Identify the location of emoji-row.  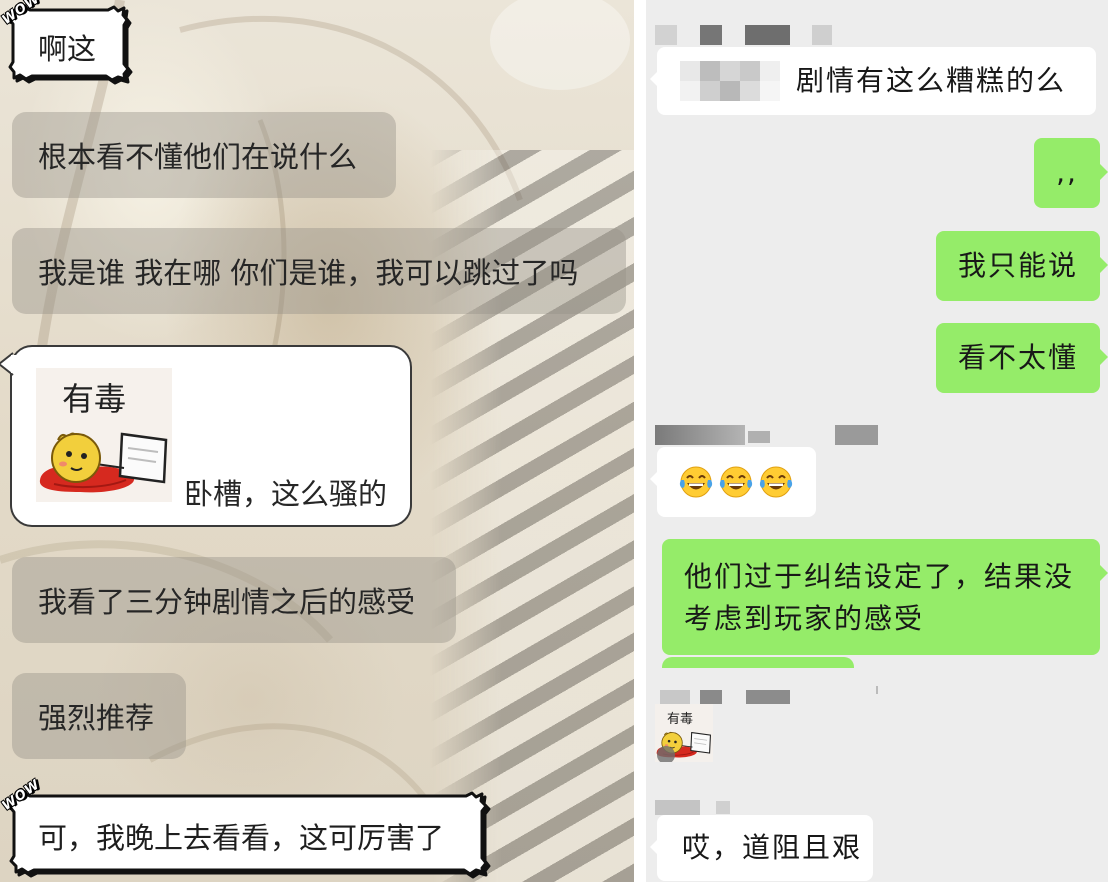
(736, 482).